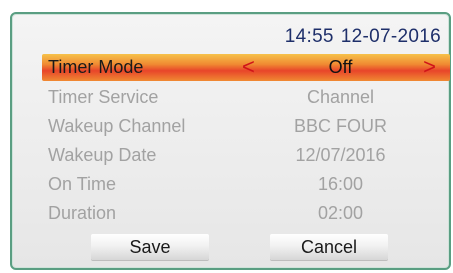 This screenshot has height=273, width=453. Describe the element at coordinates (390, 36) in the screenshot. I see `current-date: 12-07-2016` at that location.